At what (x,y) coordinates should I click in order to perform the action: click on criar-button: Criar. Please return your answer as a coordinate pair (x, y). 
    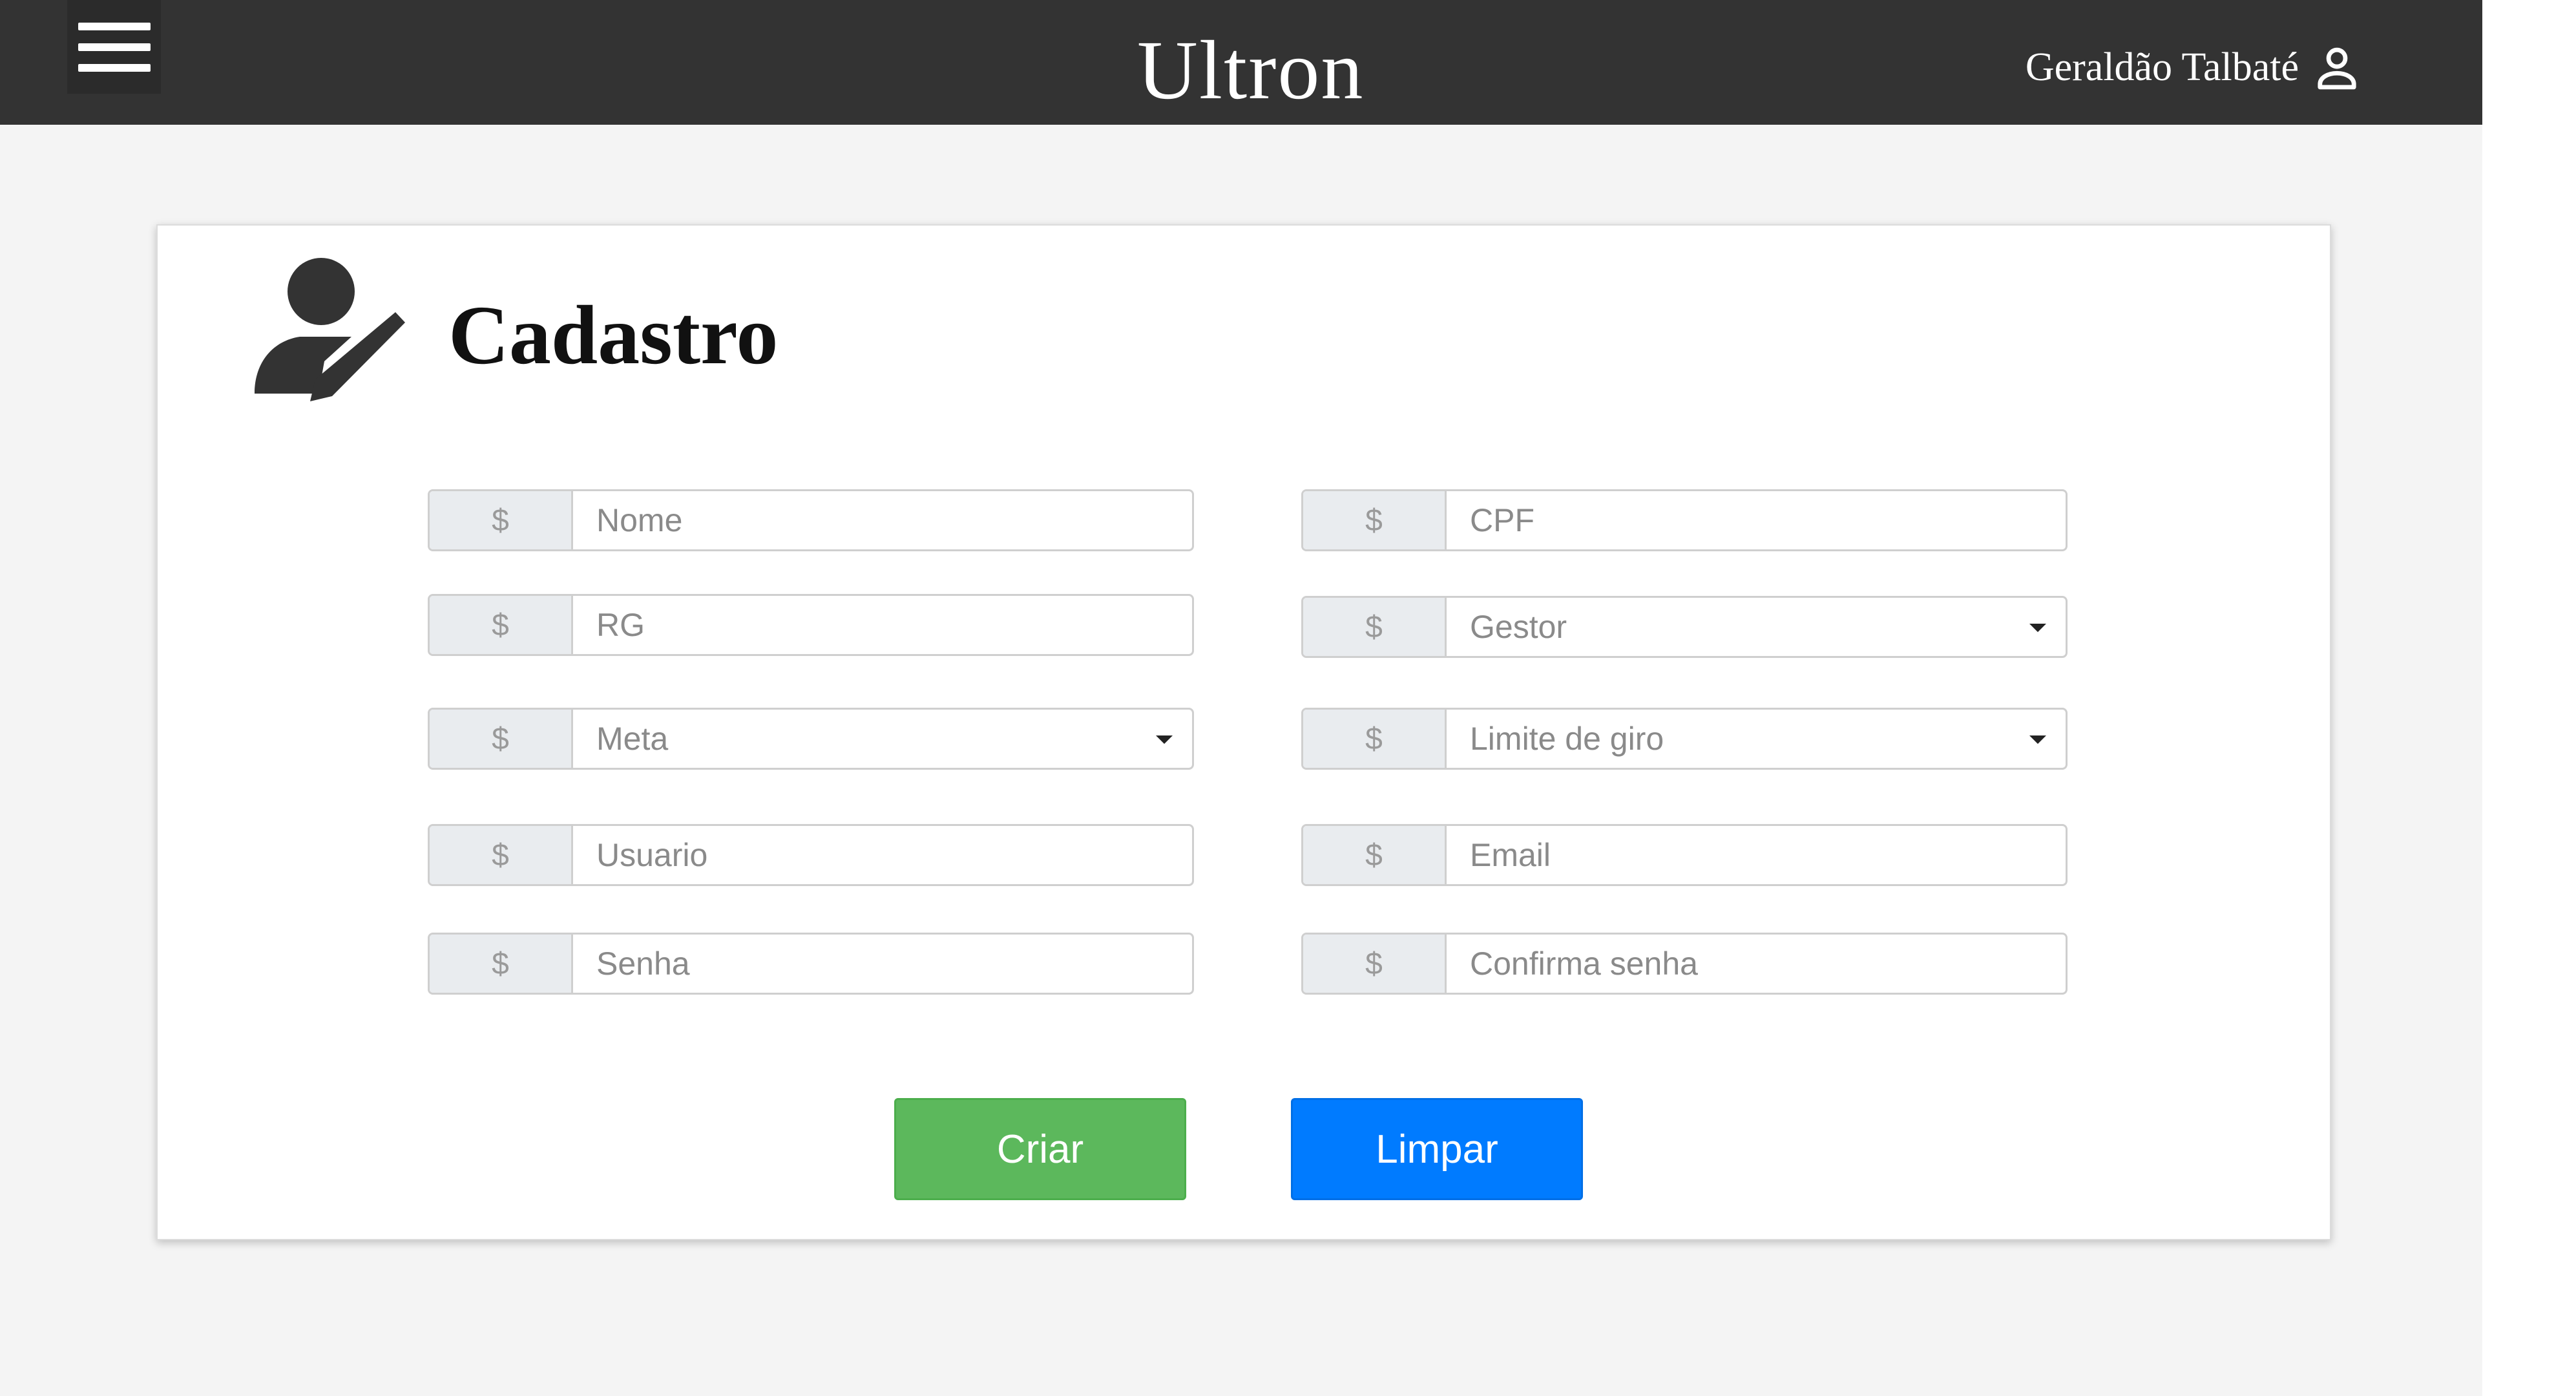
    Looking at the image, I should click on (1040, 1149).